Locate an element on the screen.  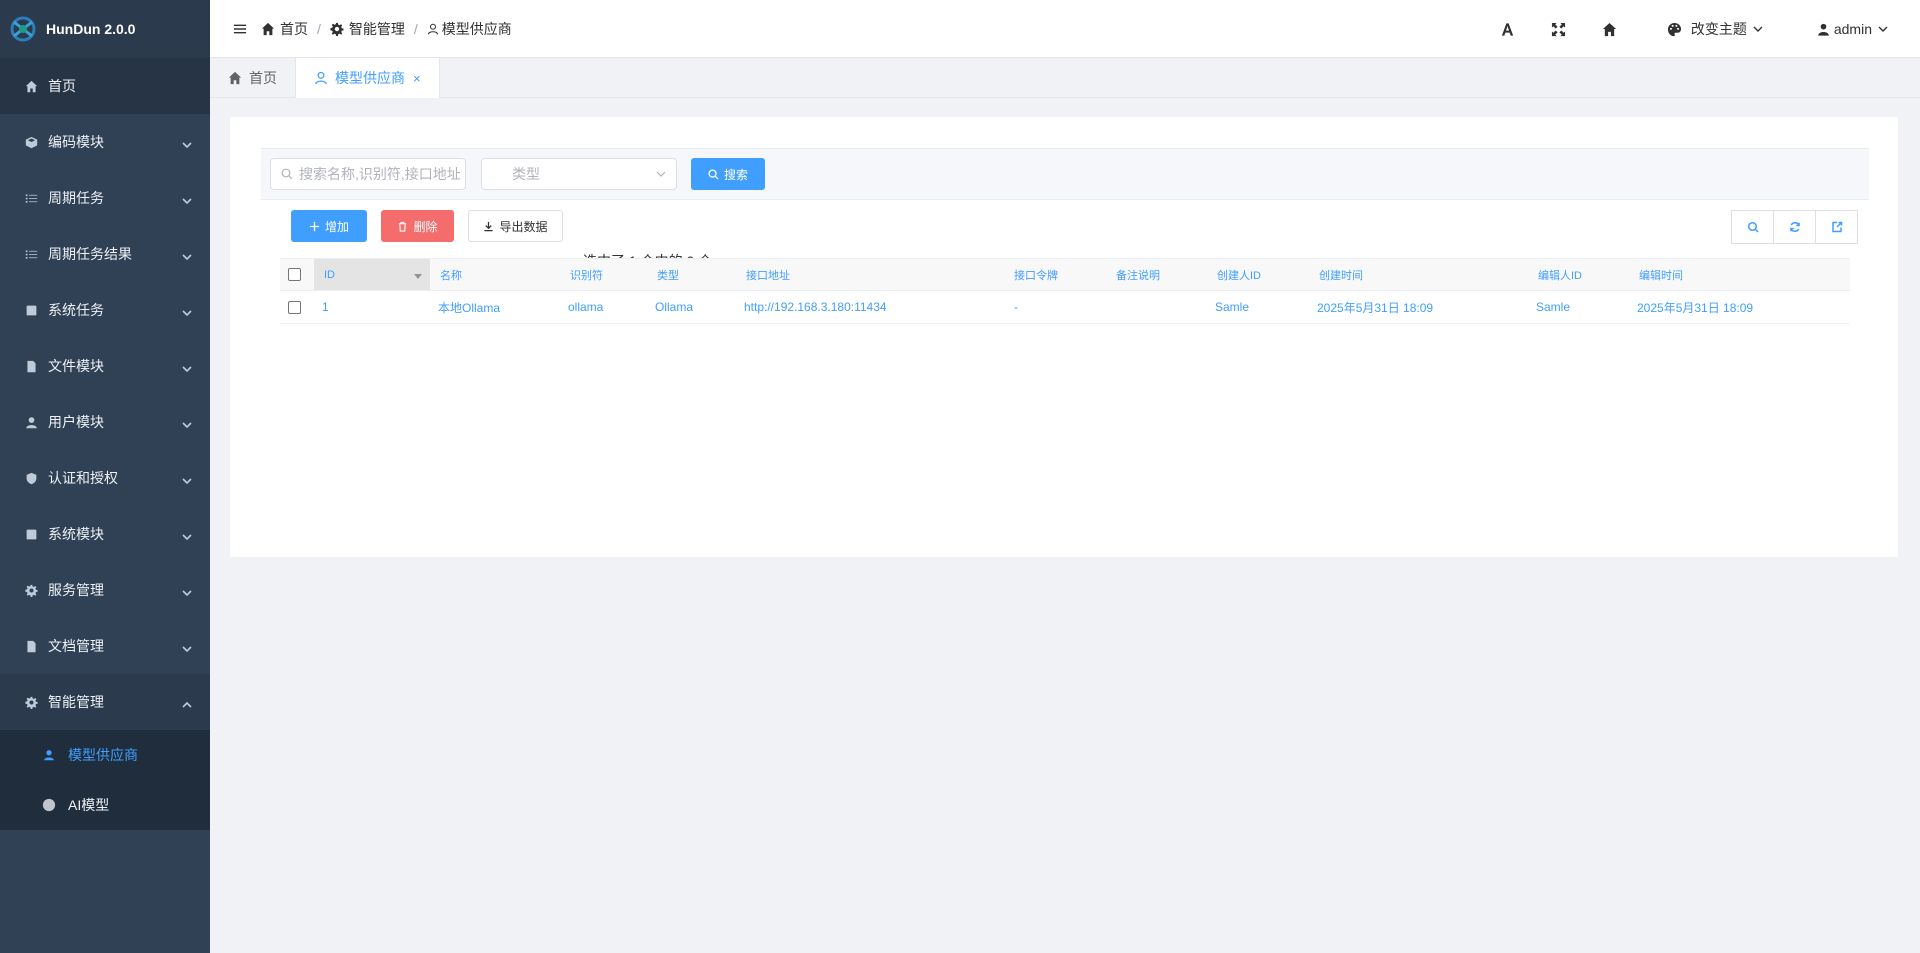
search-placeholder: 搜索名称,识别符,接口地址 is located at coordinates (380, 174).